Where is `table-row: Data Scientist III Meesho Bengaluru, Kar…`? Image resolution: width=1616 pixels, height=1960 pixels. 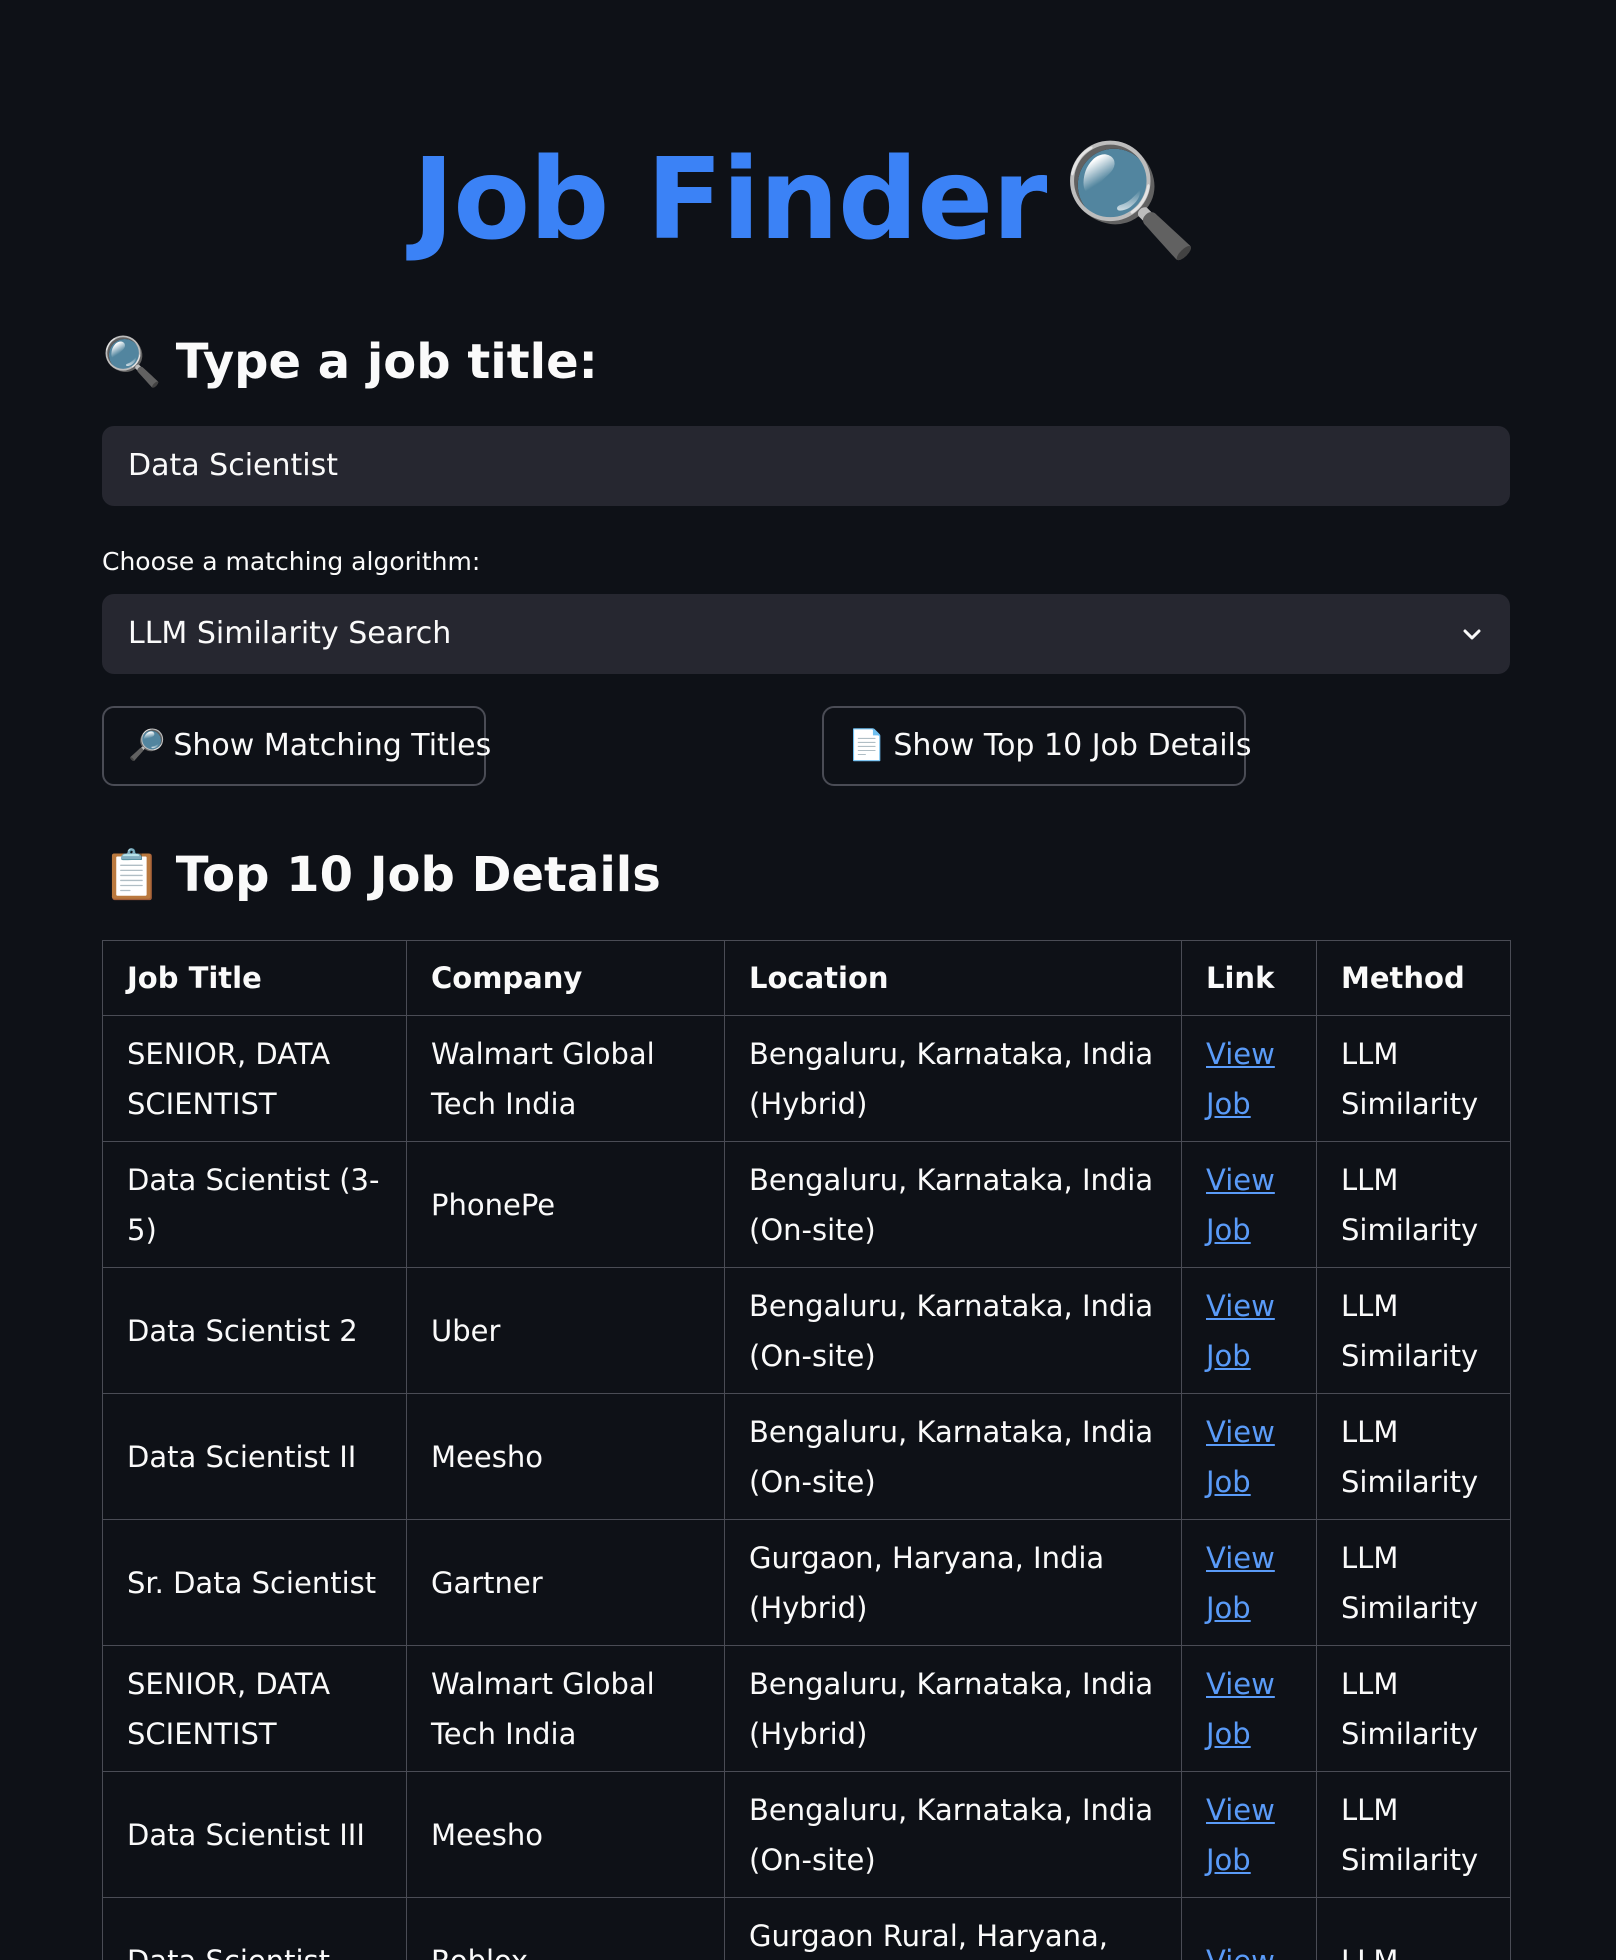
table-row: Data Scientist III Meesho Bengaluru, Kar… is located at coordinates (806, 1834).